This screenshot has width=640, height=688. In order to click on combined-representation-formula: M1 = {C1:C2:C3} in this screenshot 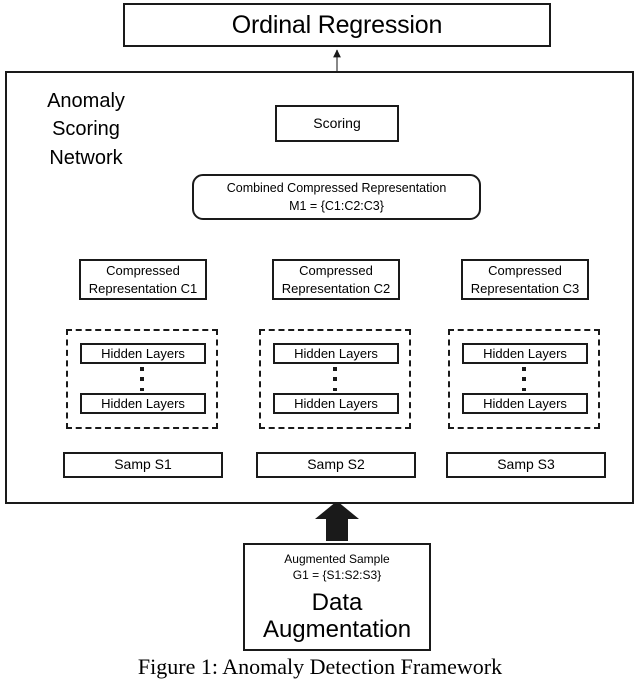, I will do `click(336, 206)`.